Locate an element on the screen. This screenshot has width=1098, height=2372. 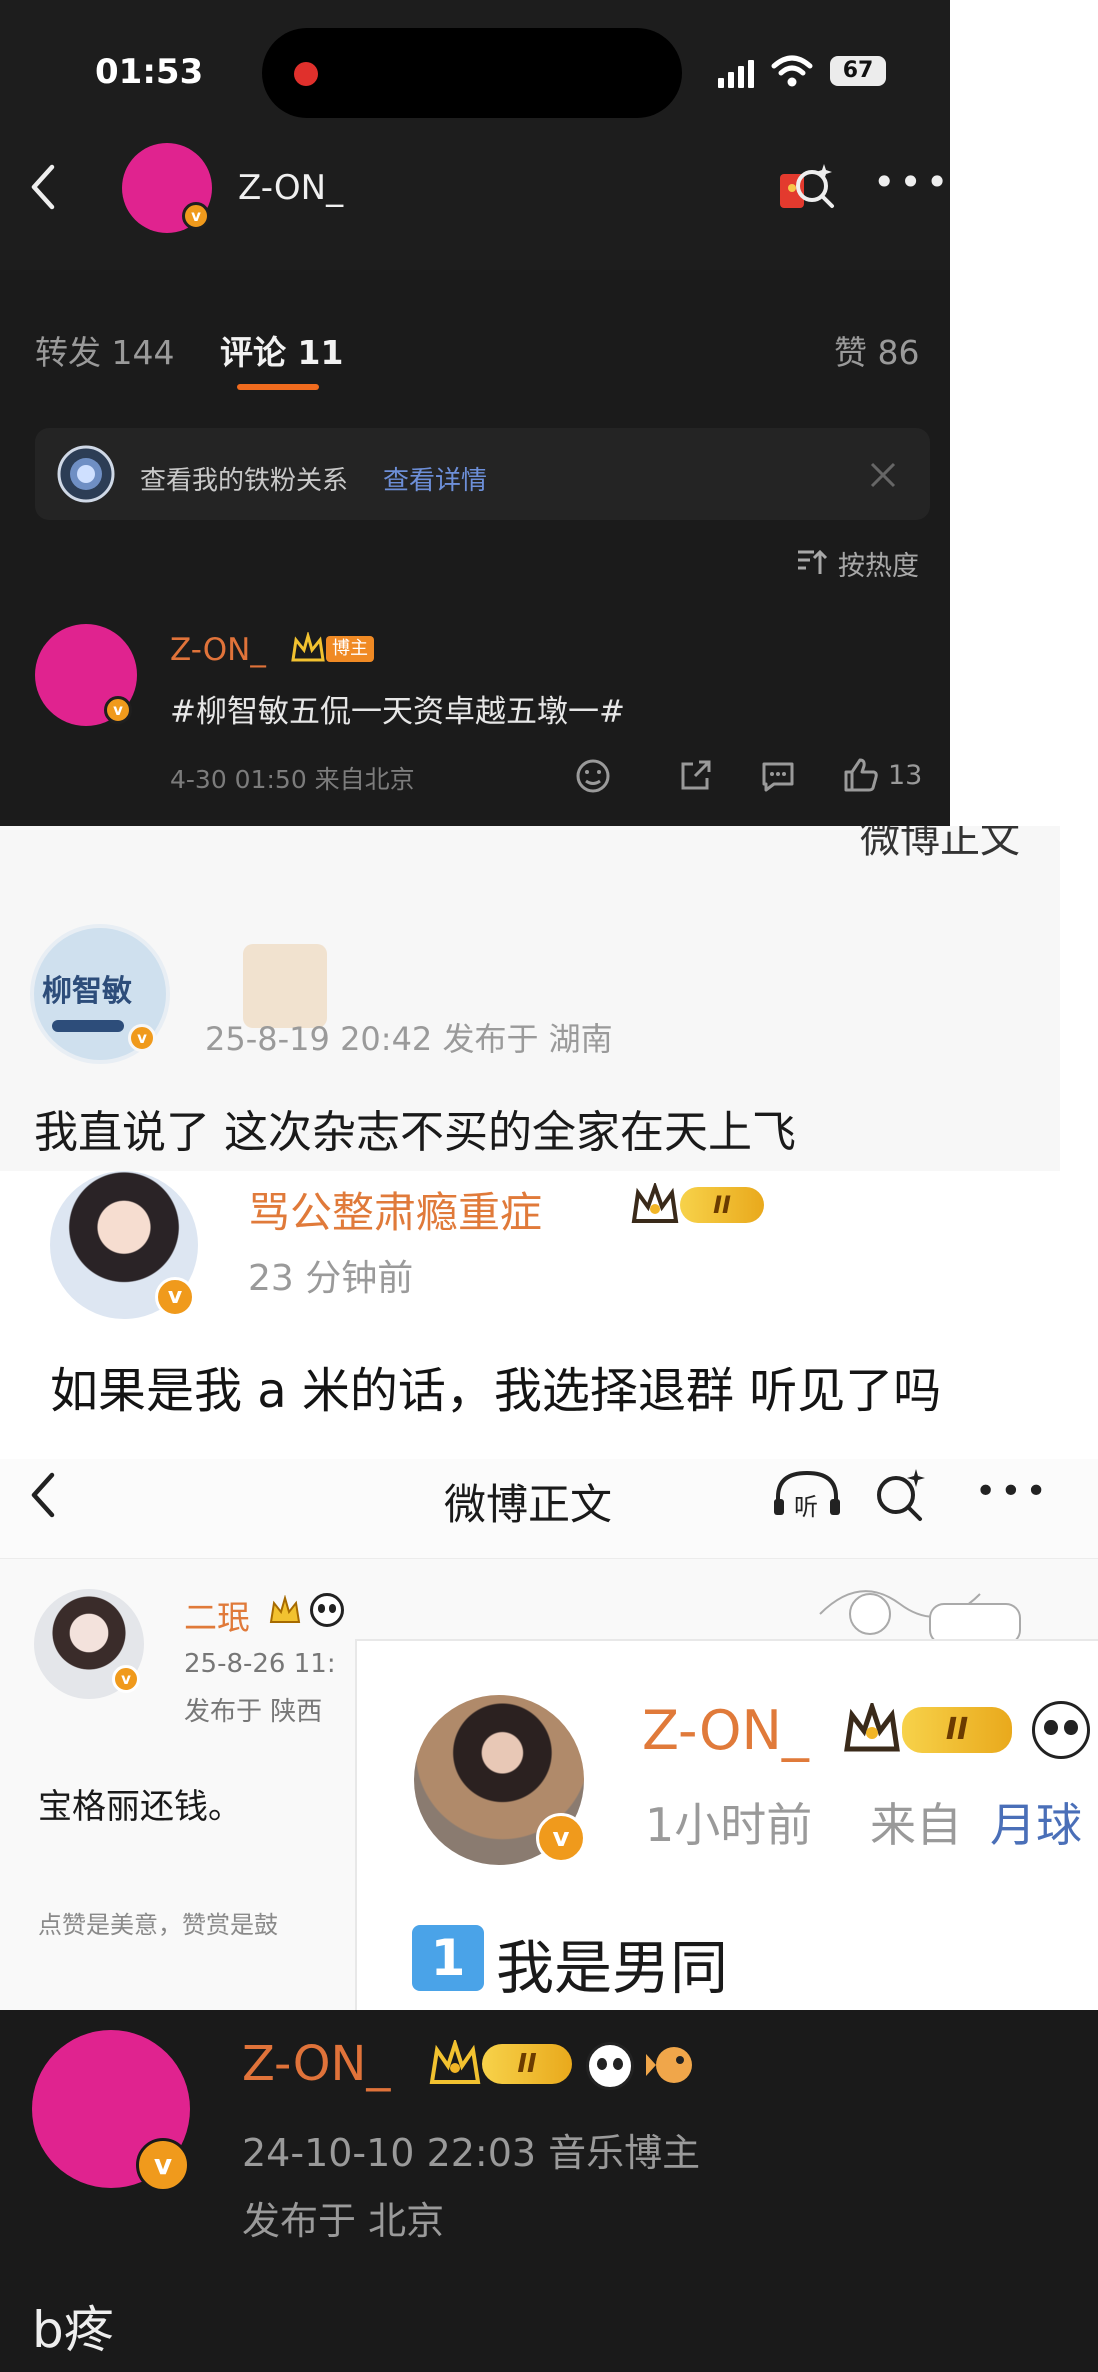
commenter-username: Z-ON_ is located at coordinates (316, 2064).